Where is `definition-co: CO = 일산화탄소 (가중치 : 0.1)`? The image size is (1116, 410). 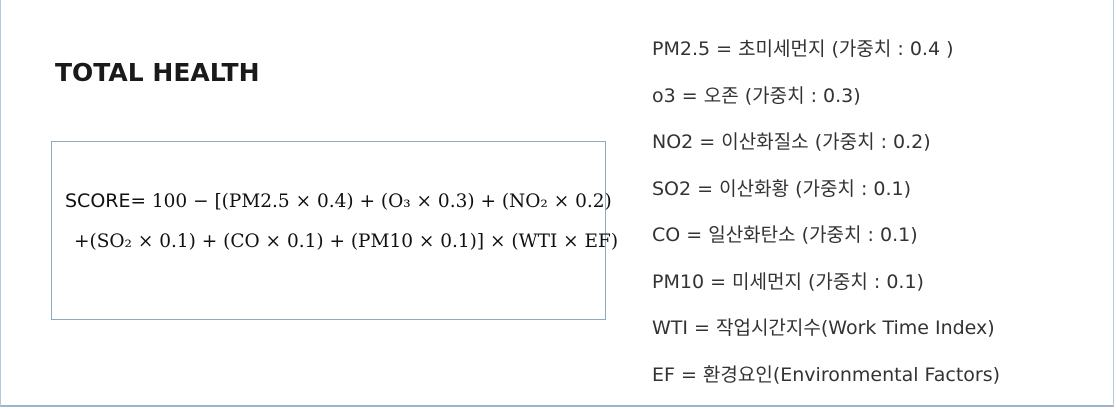
definition-co: CO = 일산화탄소 (가중치 : 0.1) is located at coordinates (785, 235).